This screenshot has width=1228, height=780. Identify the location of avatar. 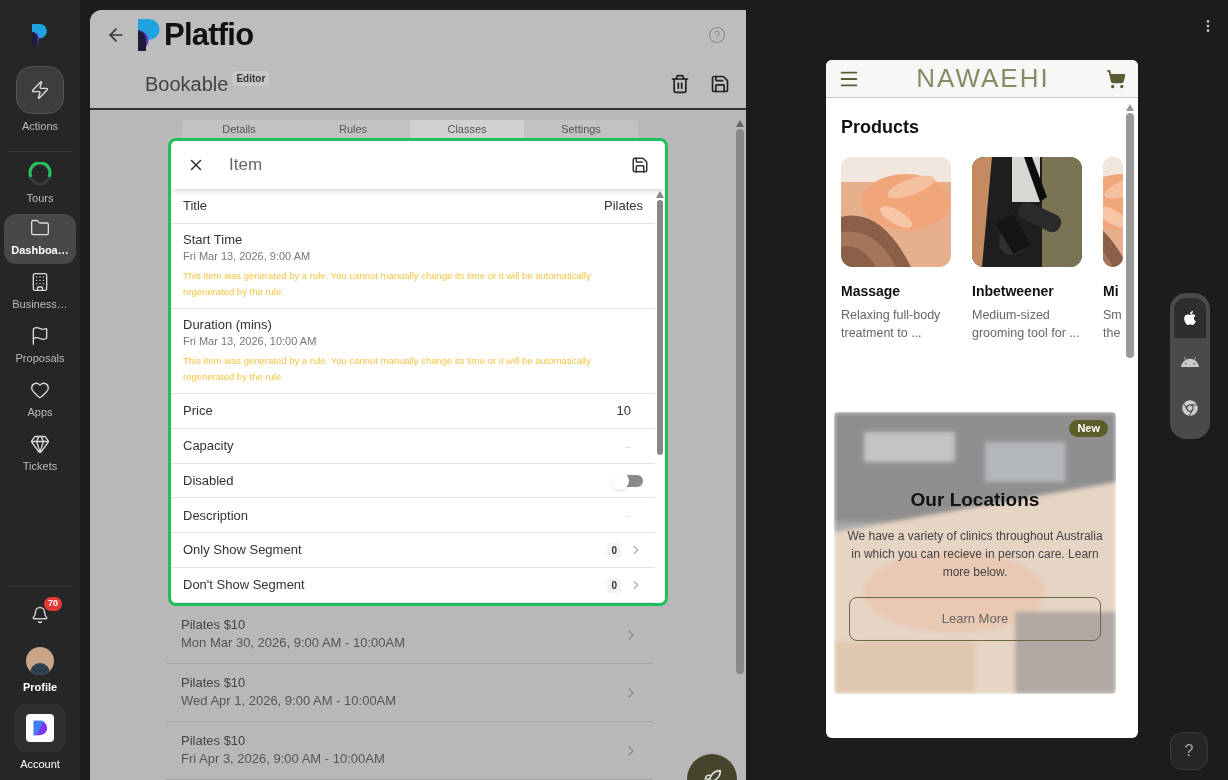
(40, 661).